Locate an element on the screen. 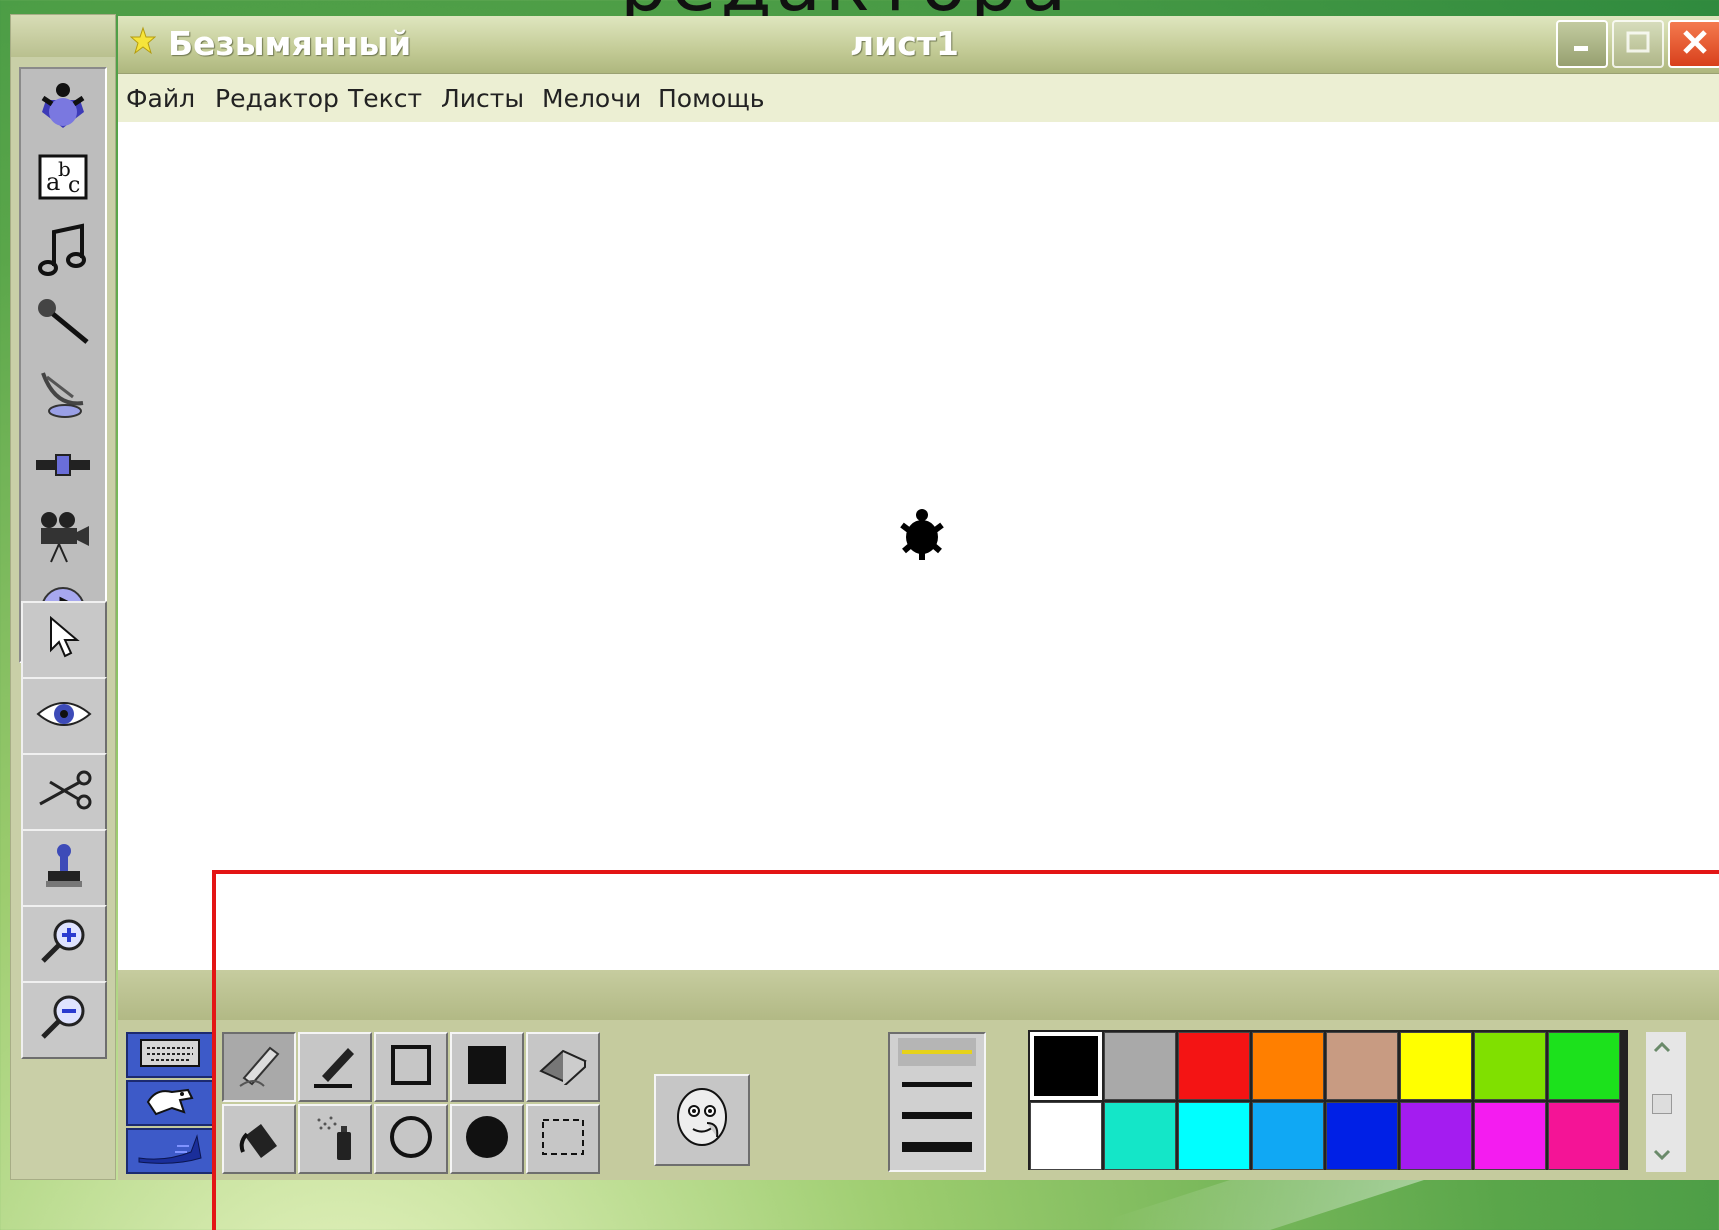 Image resolution: width=1719 pixels, height=1230 pixels. menu-help: Помощь is located at coordinates (711, 98).